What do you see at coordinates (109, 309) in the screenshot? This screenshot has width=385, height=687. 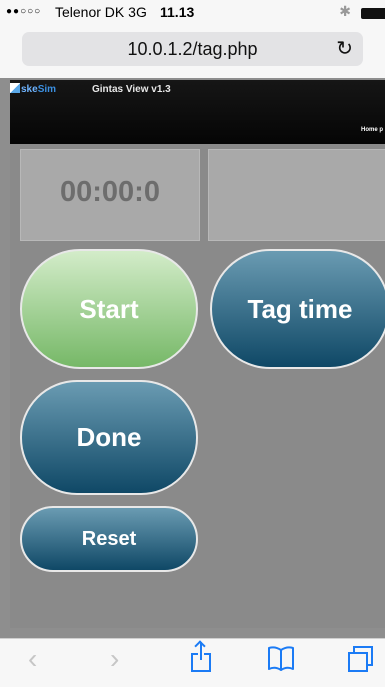 I see `start-button: Start` at bounding box center [109, 309].